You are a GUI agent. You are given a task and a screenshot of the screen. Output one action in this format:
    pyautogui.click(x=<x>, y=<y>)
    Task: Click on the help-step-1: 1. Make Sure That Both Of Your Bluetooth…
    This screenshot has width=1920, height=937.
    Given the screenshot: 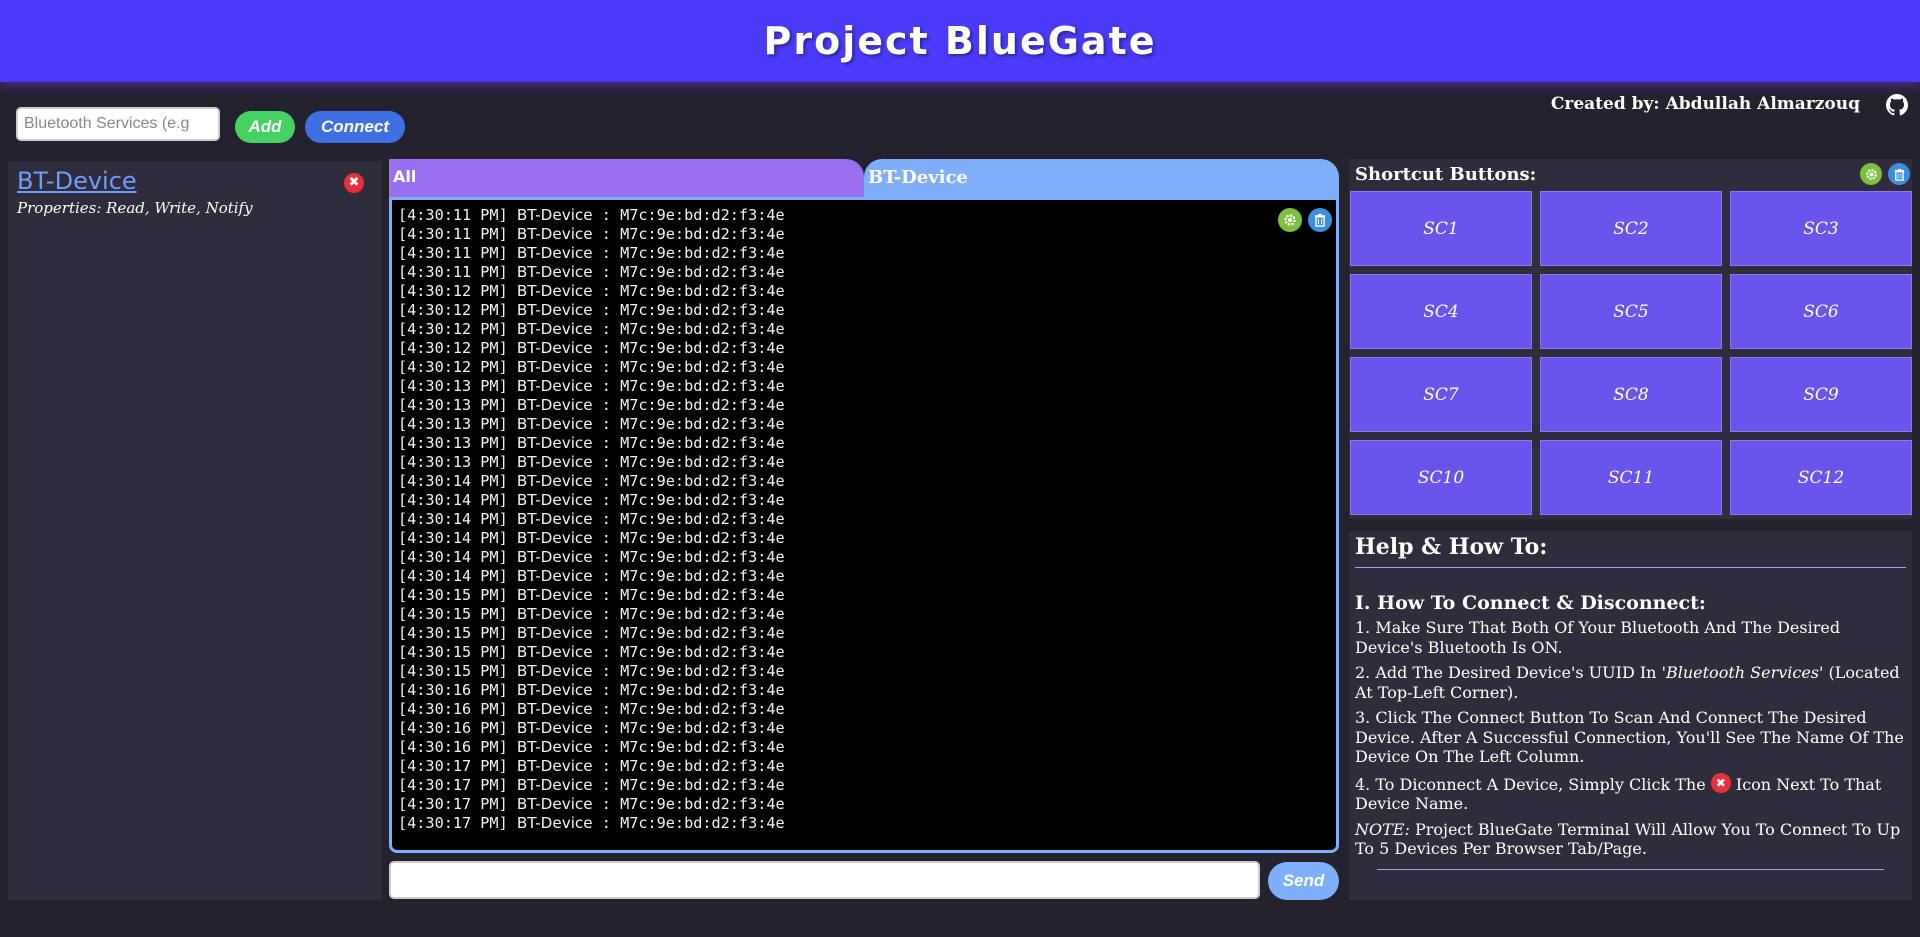 What is the action you would take?
    pyautogui.click(x=1598, y=637)
    